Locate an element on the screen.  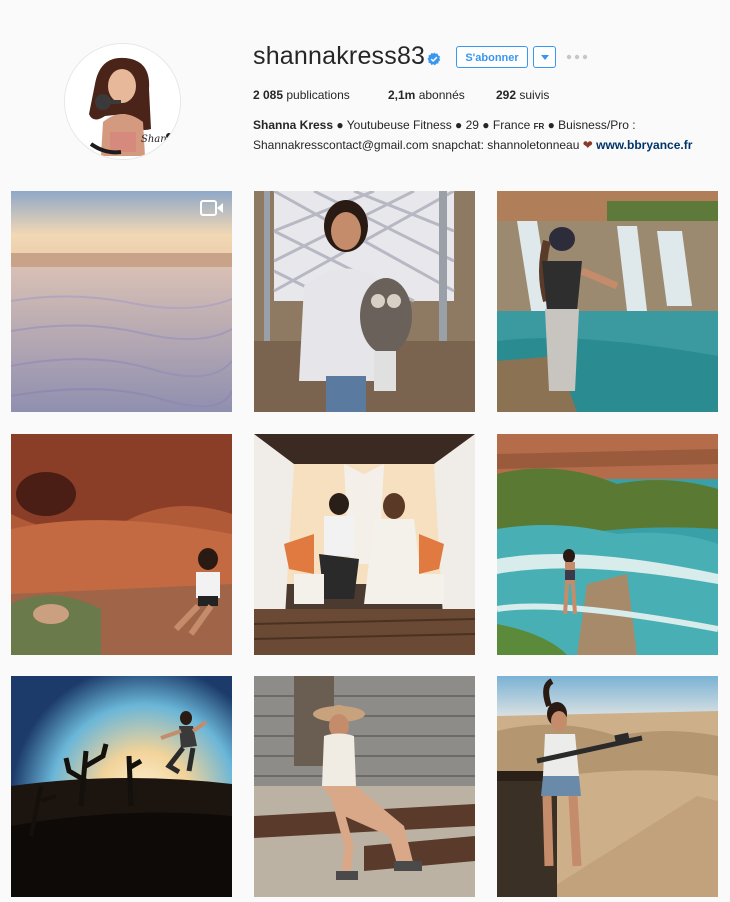
couple-dining-in-gazebo-image is located at coordinates (364, 544).